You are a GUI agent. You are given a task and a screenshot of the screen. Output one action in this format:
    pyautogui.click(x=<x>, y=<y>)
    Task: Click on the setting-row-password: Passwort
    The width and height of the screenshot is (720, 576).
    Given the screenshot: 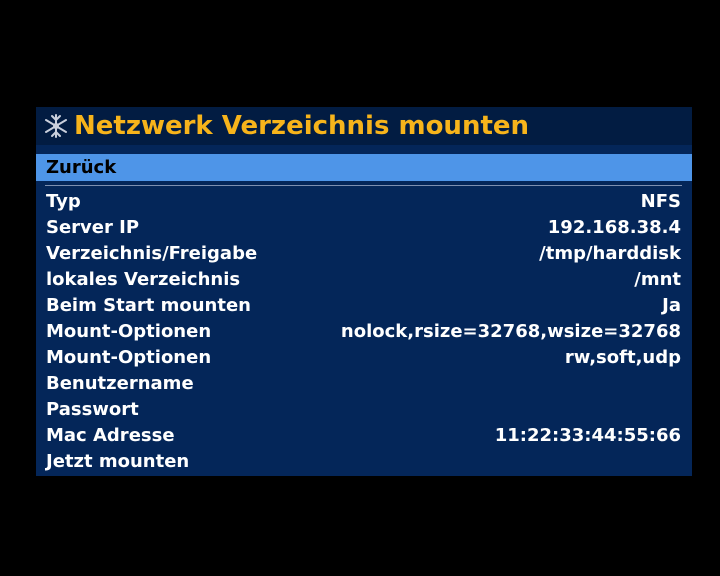 What is the action you would take?
    pyautogui.click(x=364, y=410)
    